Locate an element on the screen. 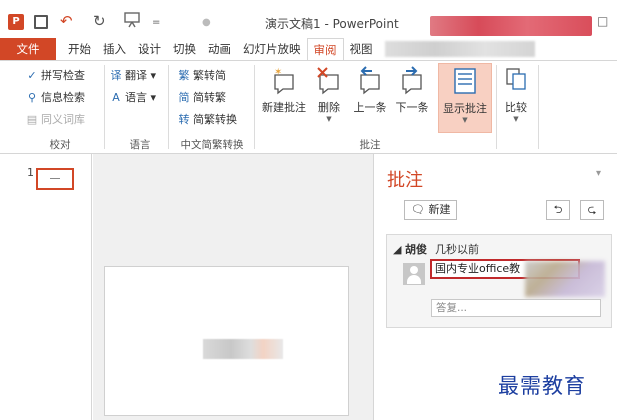 This screenshot has width=617, height=420. powerpoint-app-icon: P is located at coordinates (16, 22).